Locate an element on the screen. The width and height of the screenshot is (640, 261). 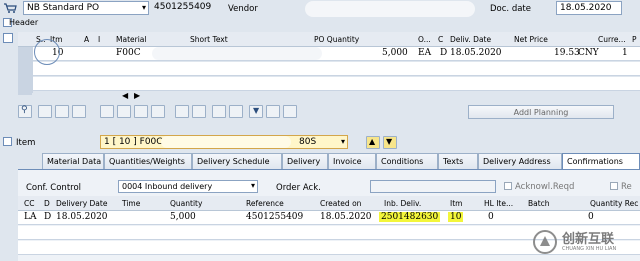
doc-date-label: Doc. date is located at coordinates (510, 9).